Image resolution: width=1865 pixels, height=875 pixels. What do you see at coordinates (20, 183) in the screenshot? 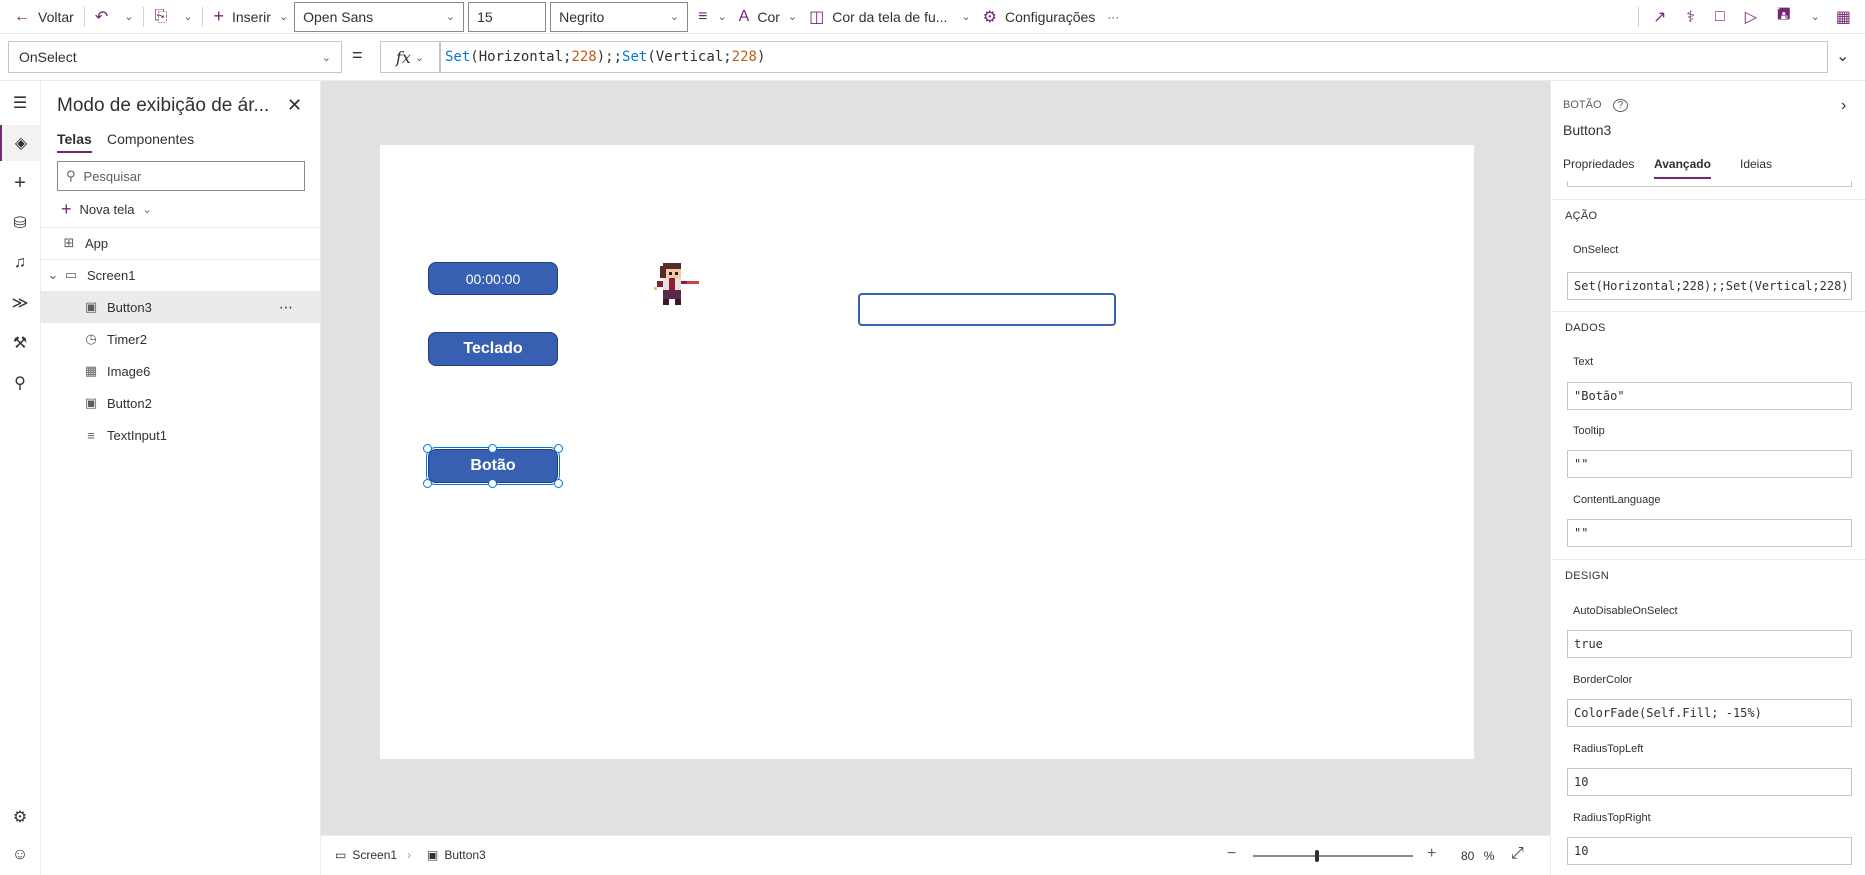
I see `insert-rail-button: +` at bounding box center [20, 183].